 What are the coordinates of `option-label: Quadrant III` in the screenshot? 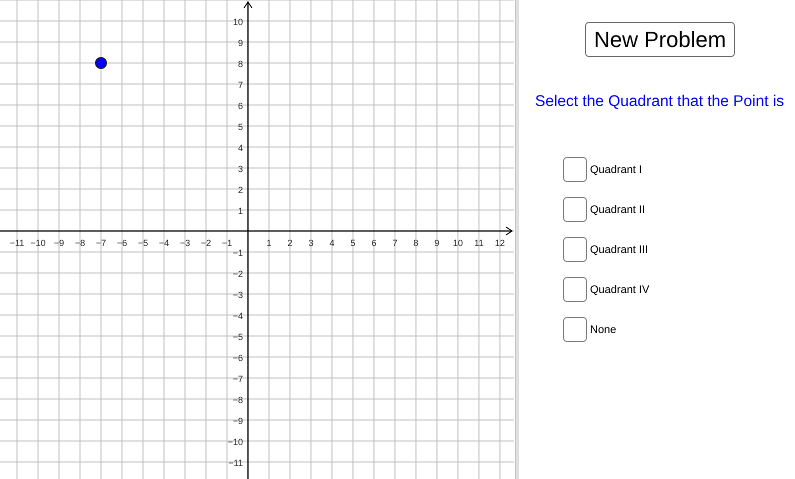 It's located at (619, 250).